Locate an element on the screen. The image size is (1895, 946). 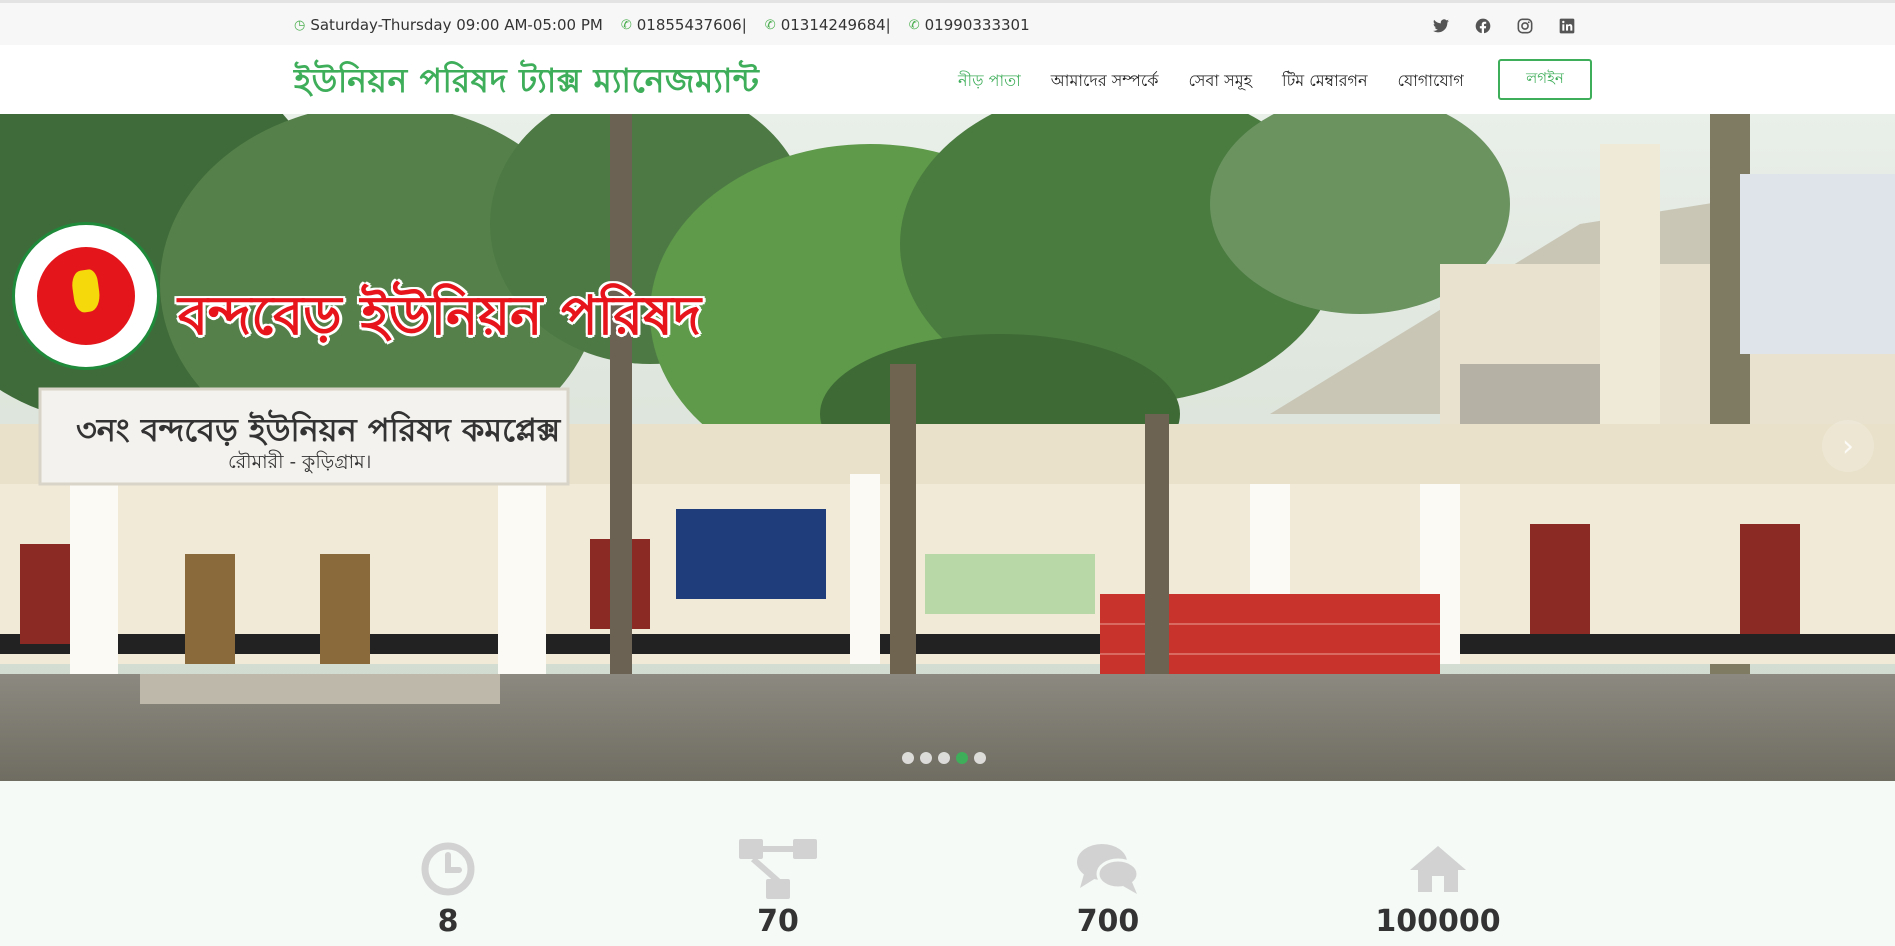
clock-icon: ◷ is located at coordinates (300, 25).